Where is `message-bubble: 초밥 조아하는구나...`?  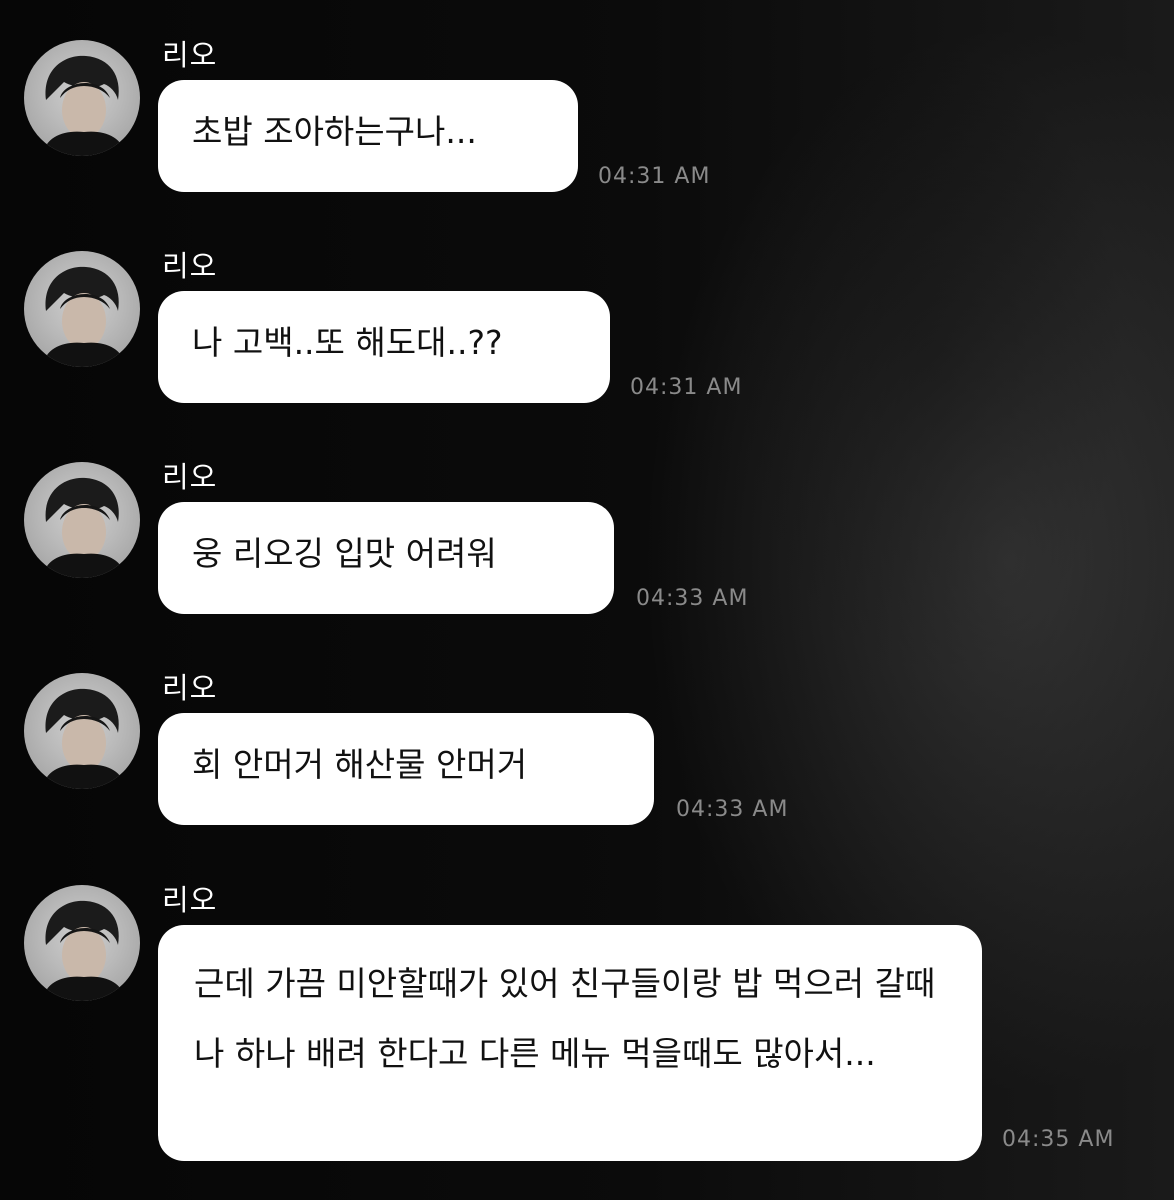
message-bubble: 초밥 조아하는구나... is located at coordinates (368, 136).